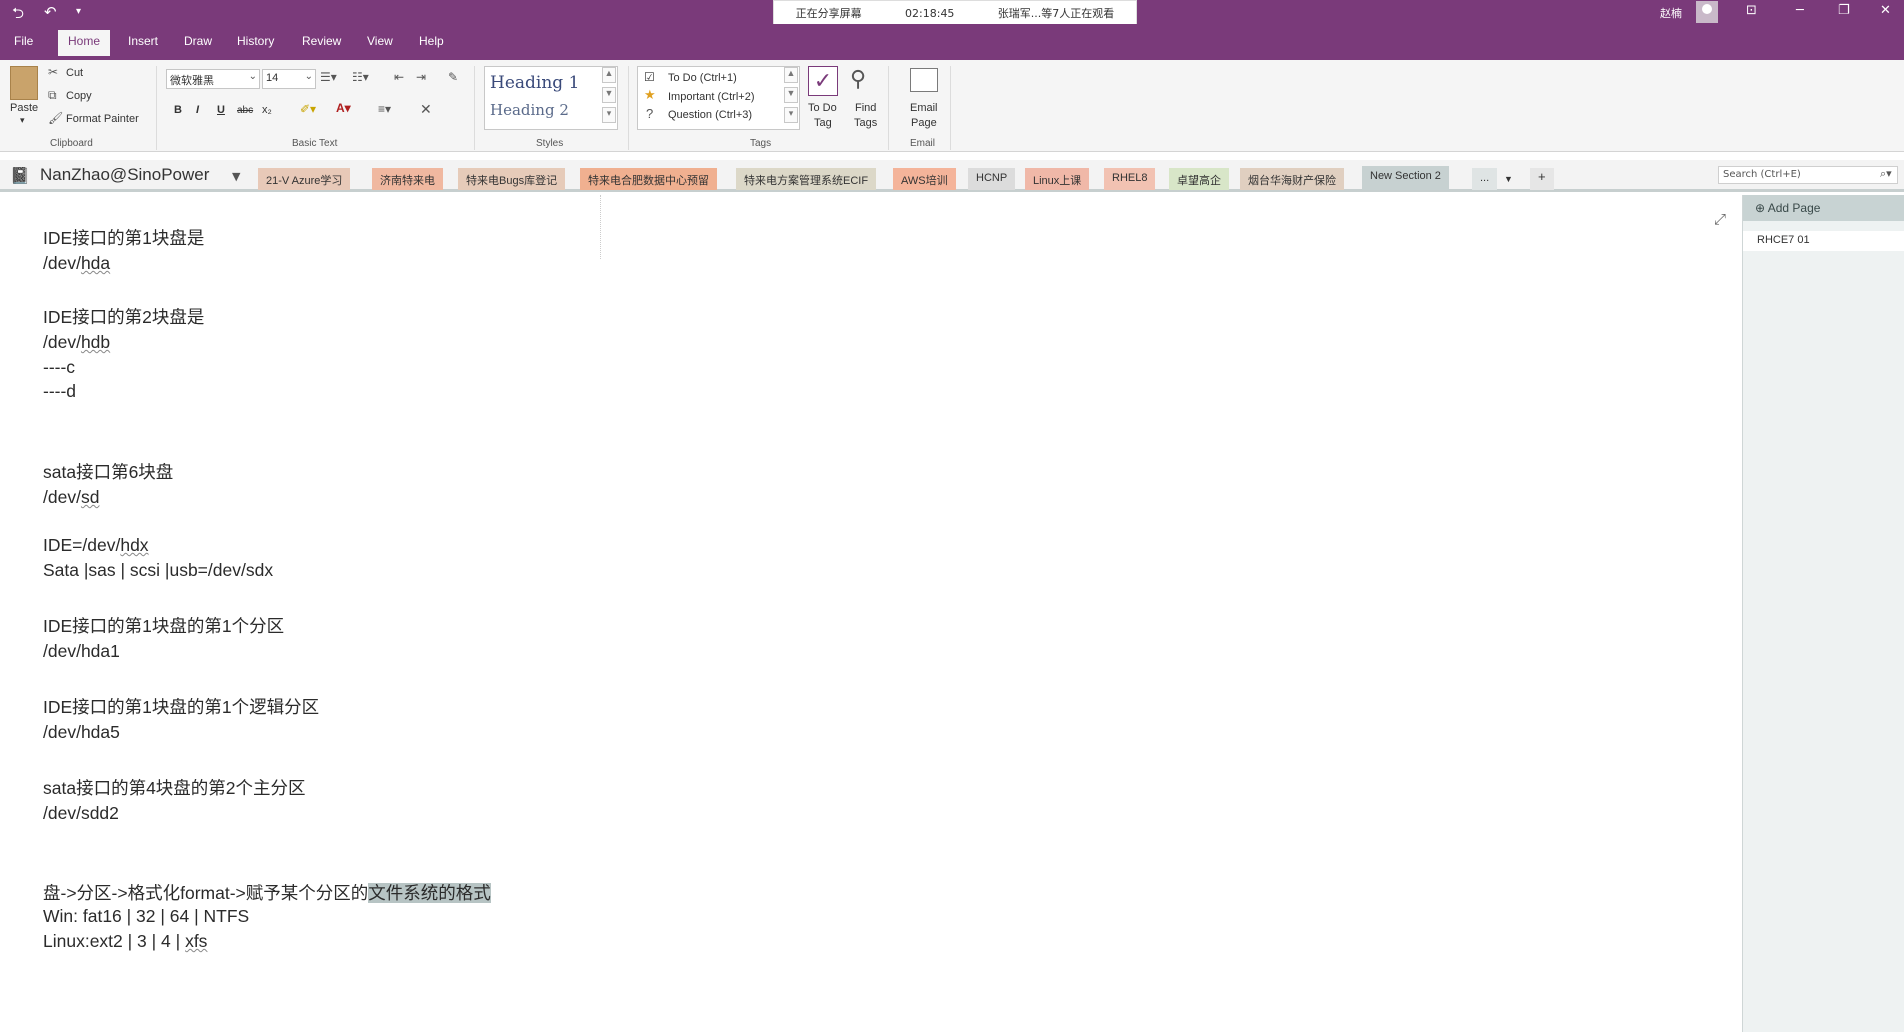 This screenshot has width=1904, height=1032. What do you see at coordinates (823, 81) in the screenshot?
I see `todo-tag-icon: ✓` at bounding box center [823, 81].